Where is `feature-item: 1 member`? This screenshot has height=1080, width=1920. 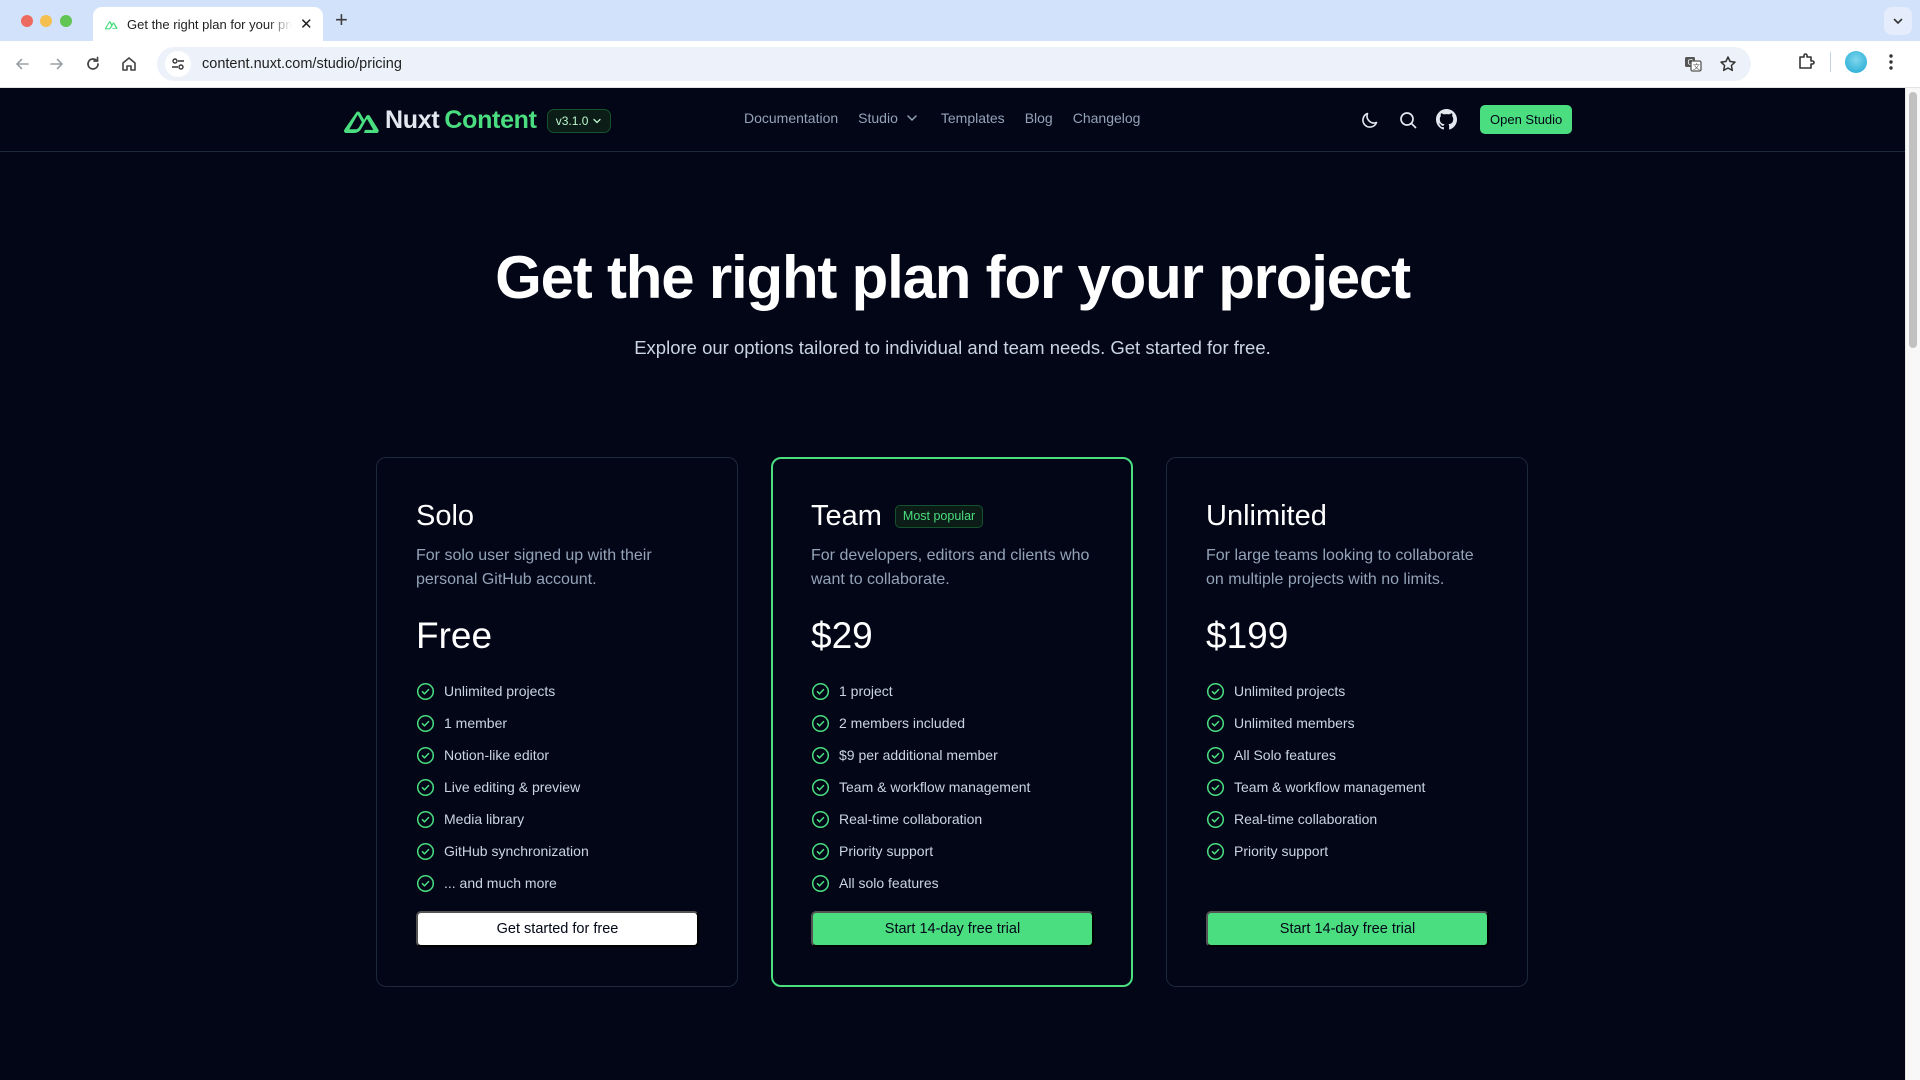
feature-item: 1 member is located at coordinates (557, 723).